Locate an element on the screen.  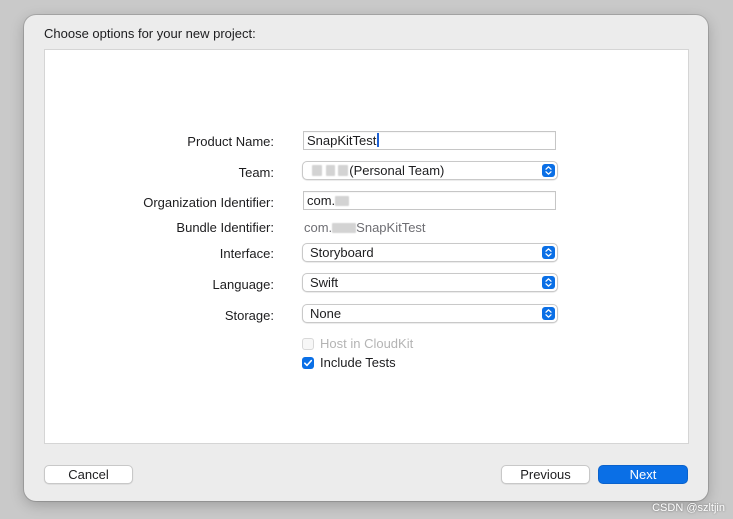
previous-button: Previous is located at coordinates (545, 474).